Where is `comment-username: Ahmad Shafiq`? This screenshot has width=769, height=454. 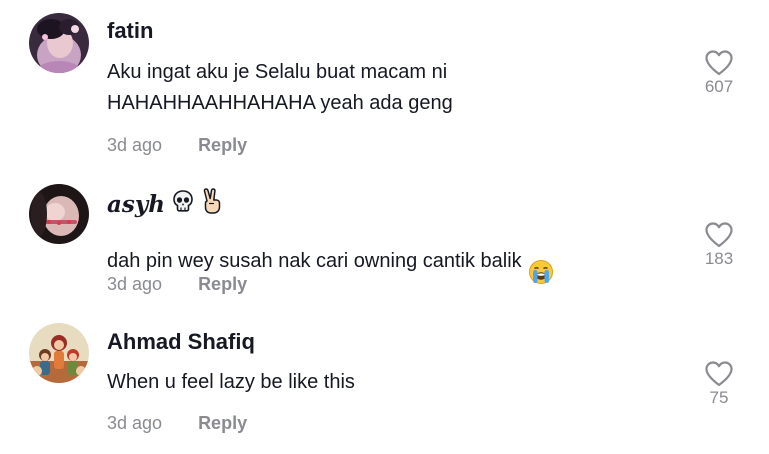 comment-username: Ahmad Shafiq is located at coordinates (181, 342).